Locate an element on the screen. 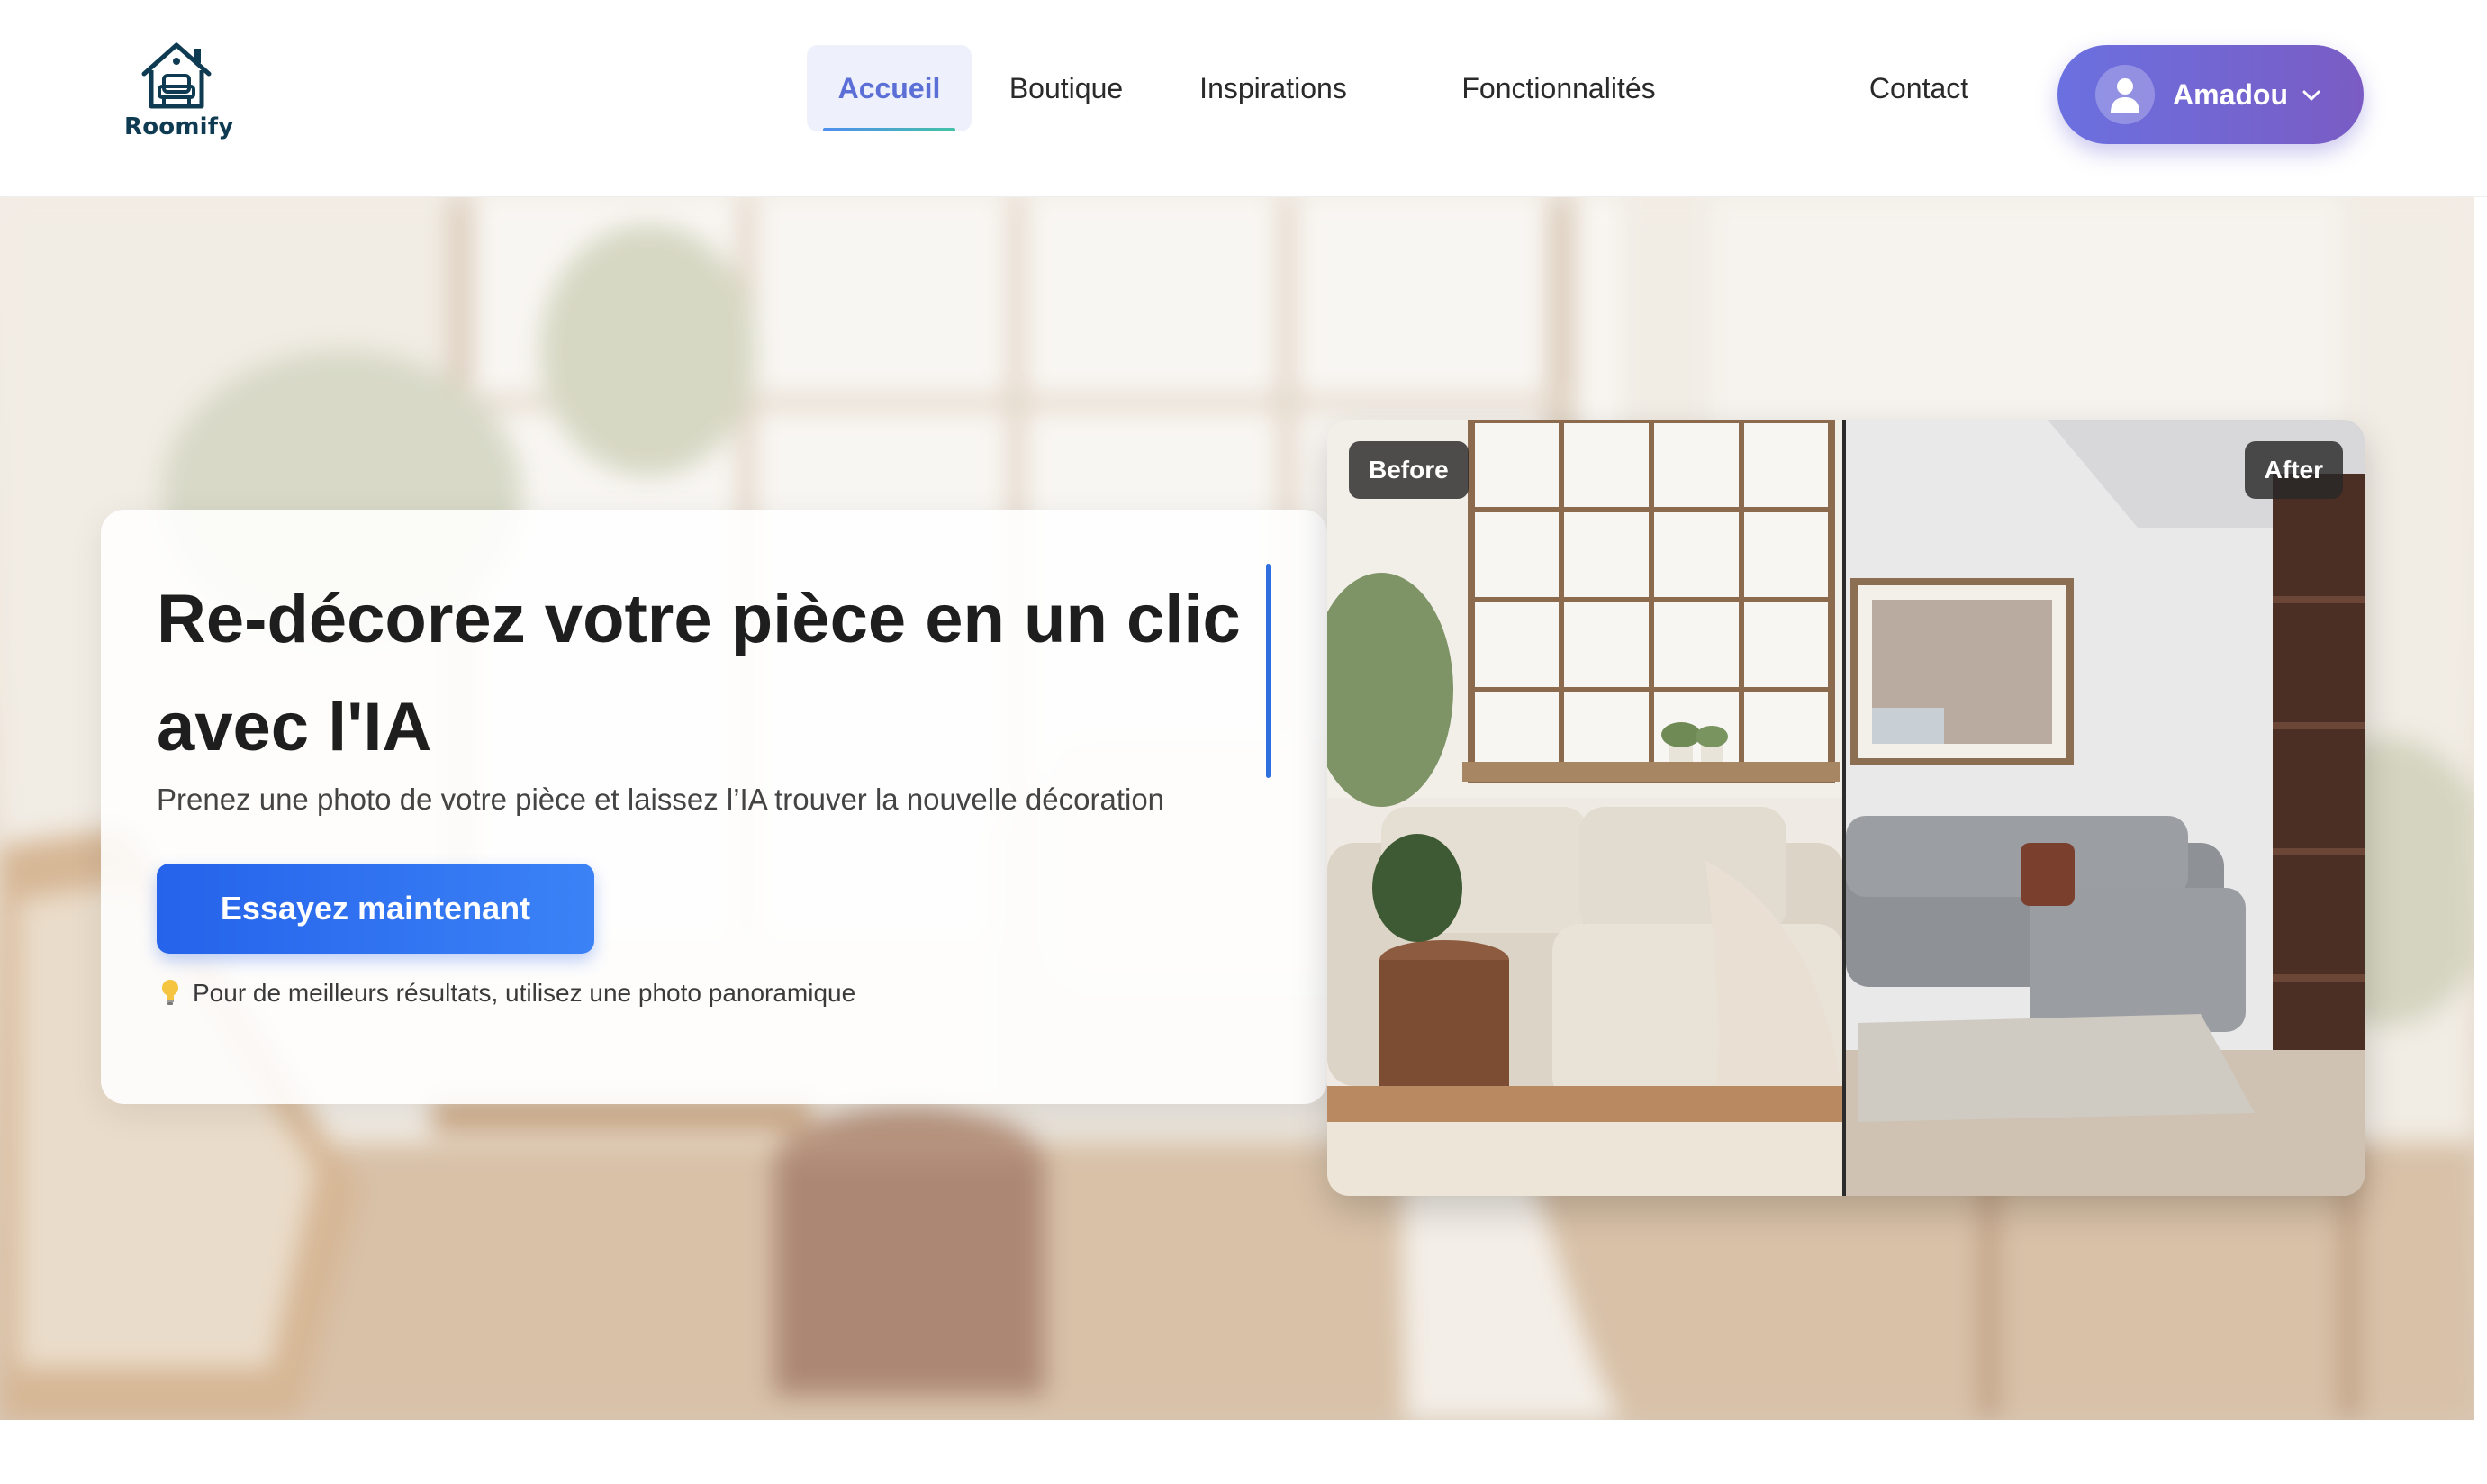 This screenshot has width=2487, height=1484. user-icon is located at coordinates (2125, 96).